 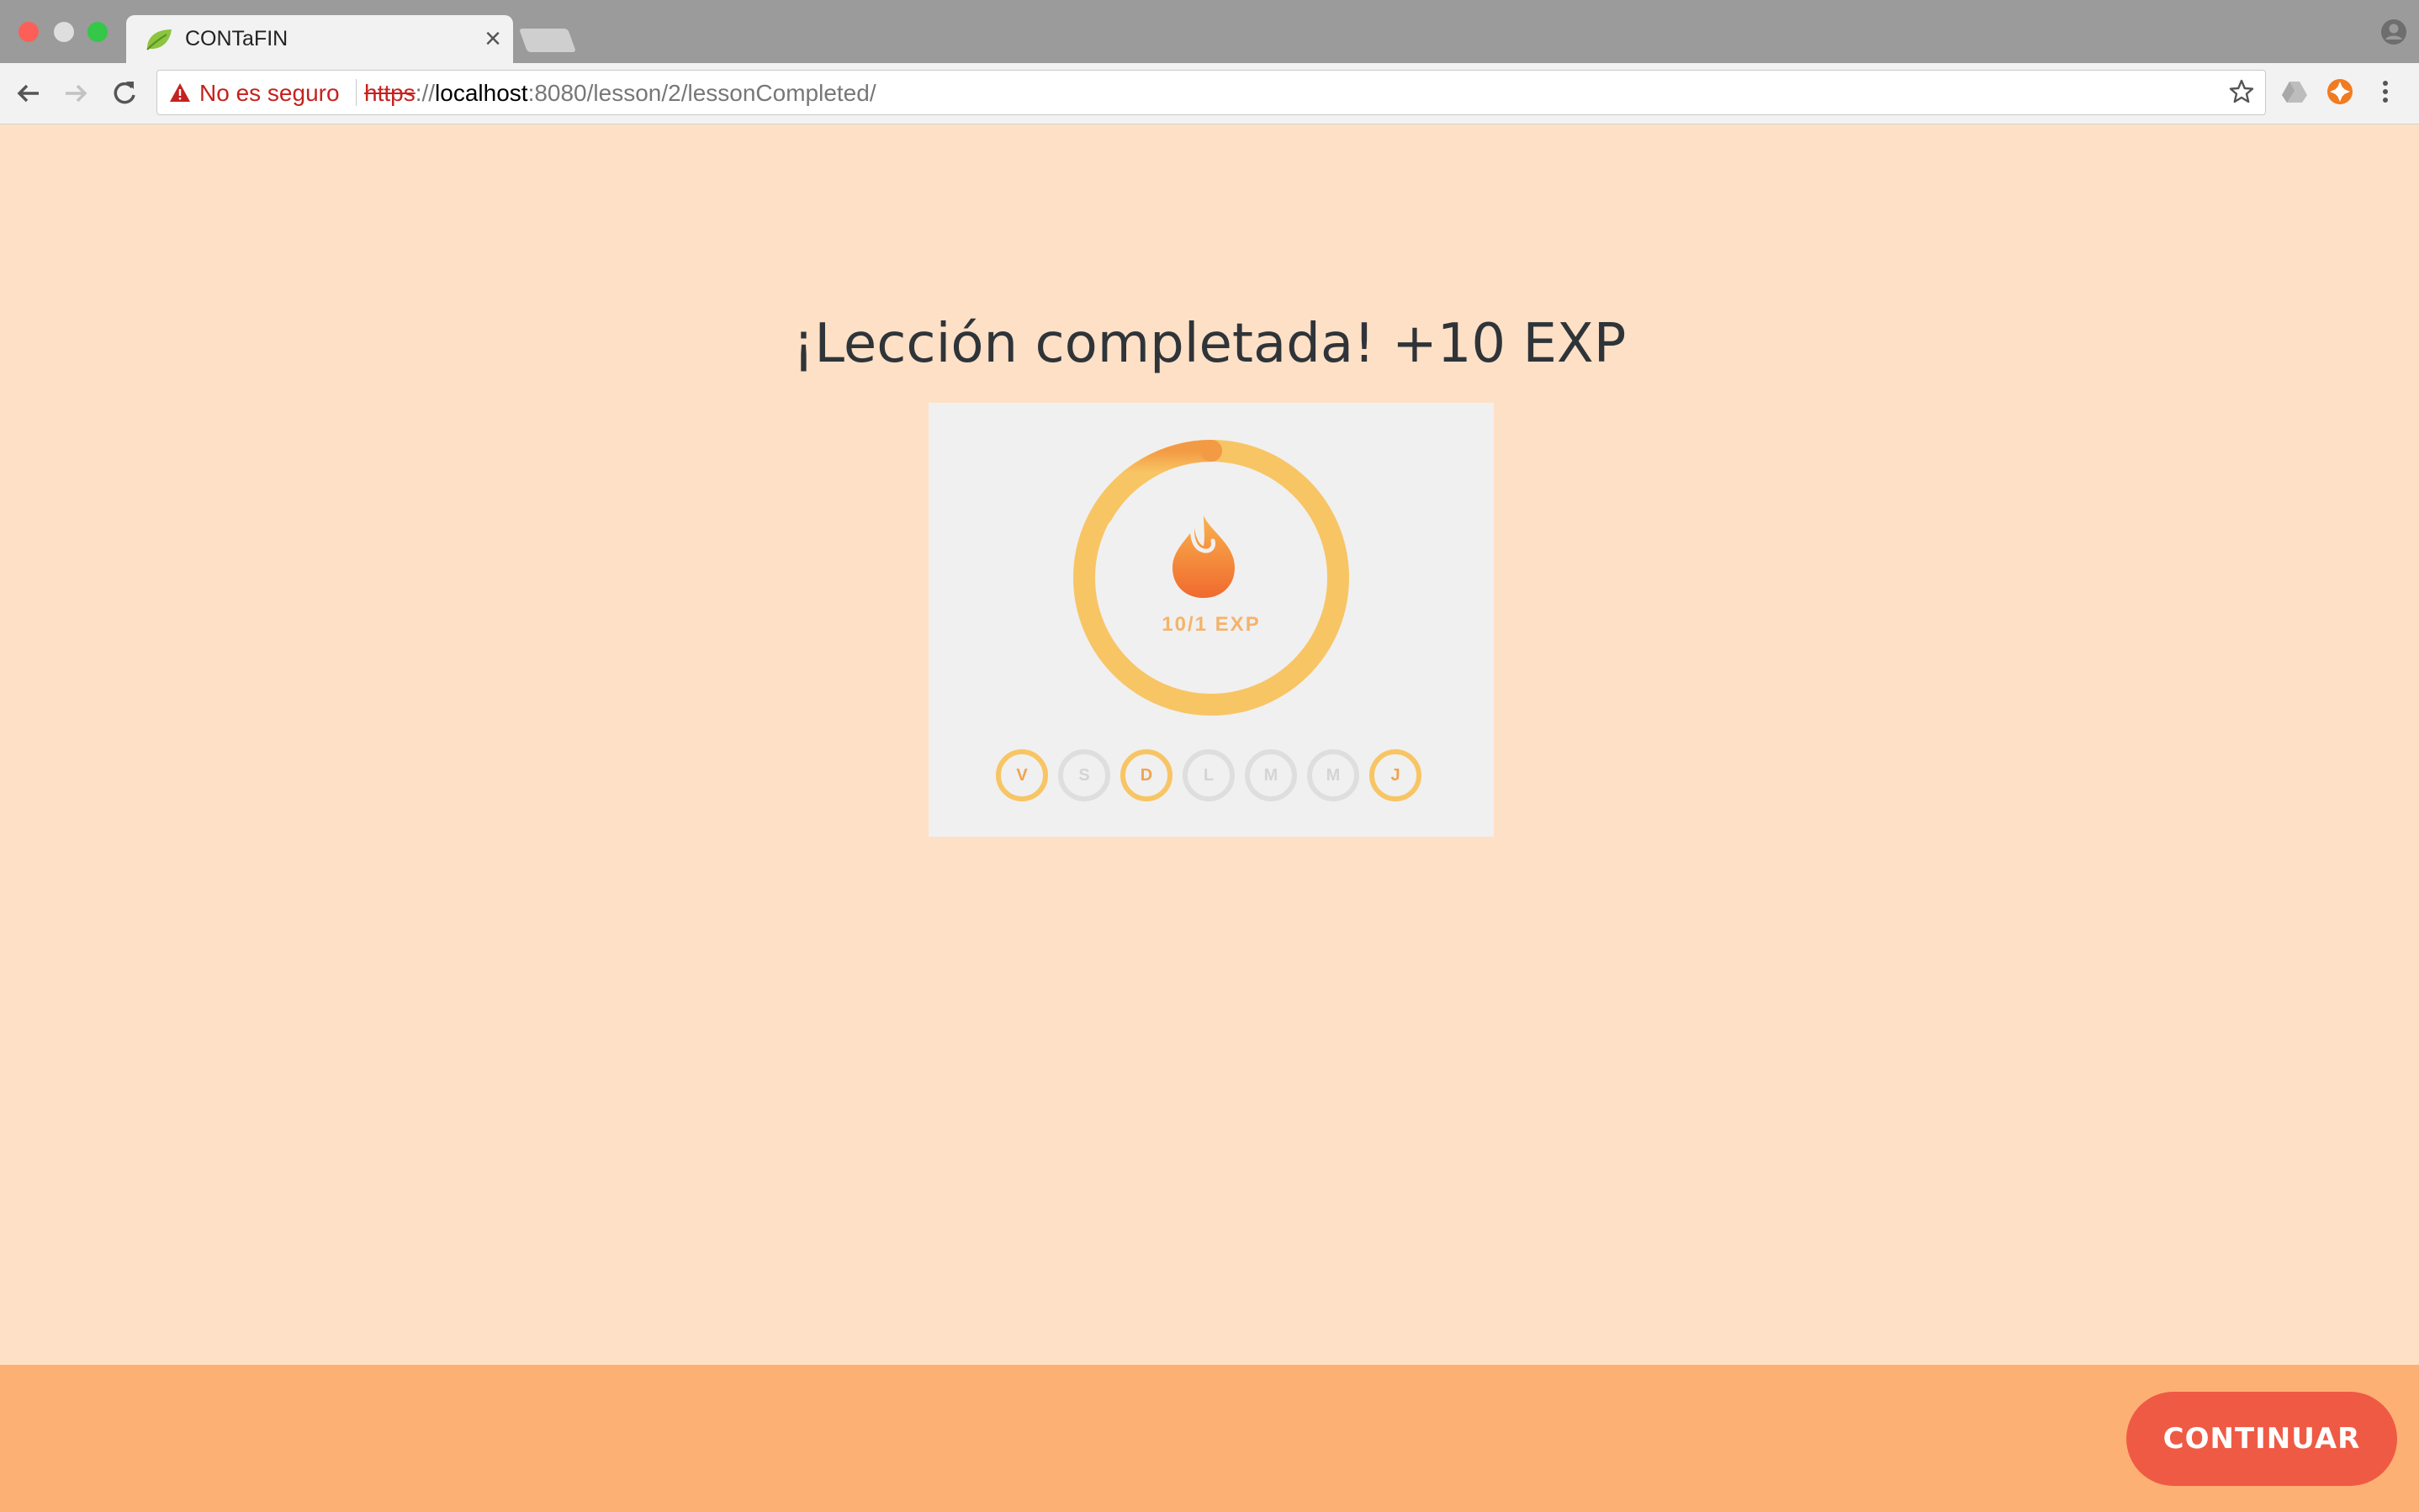 I want to click on progress-card: 10/1 EXP V S D L M M J, so click(x=1211, y=620).